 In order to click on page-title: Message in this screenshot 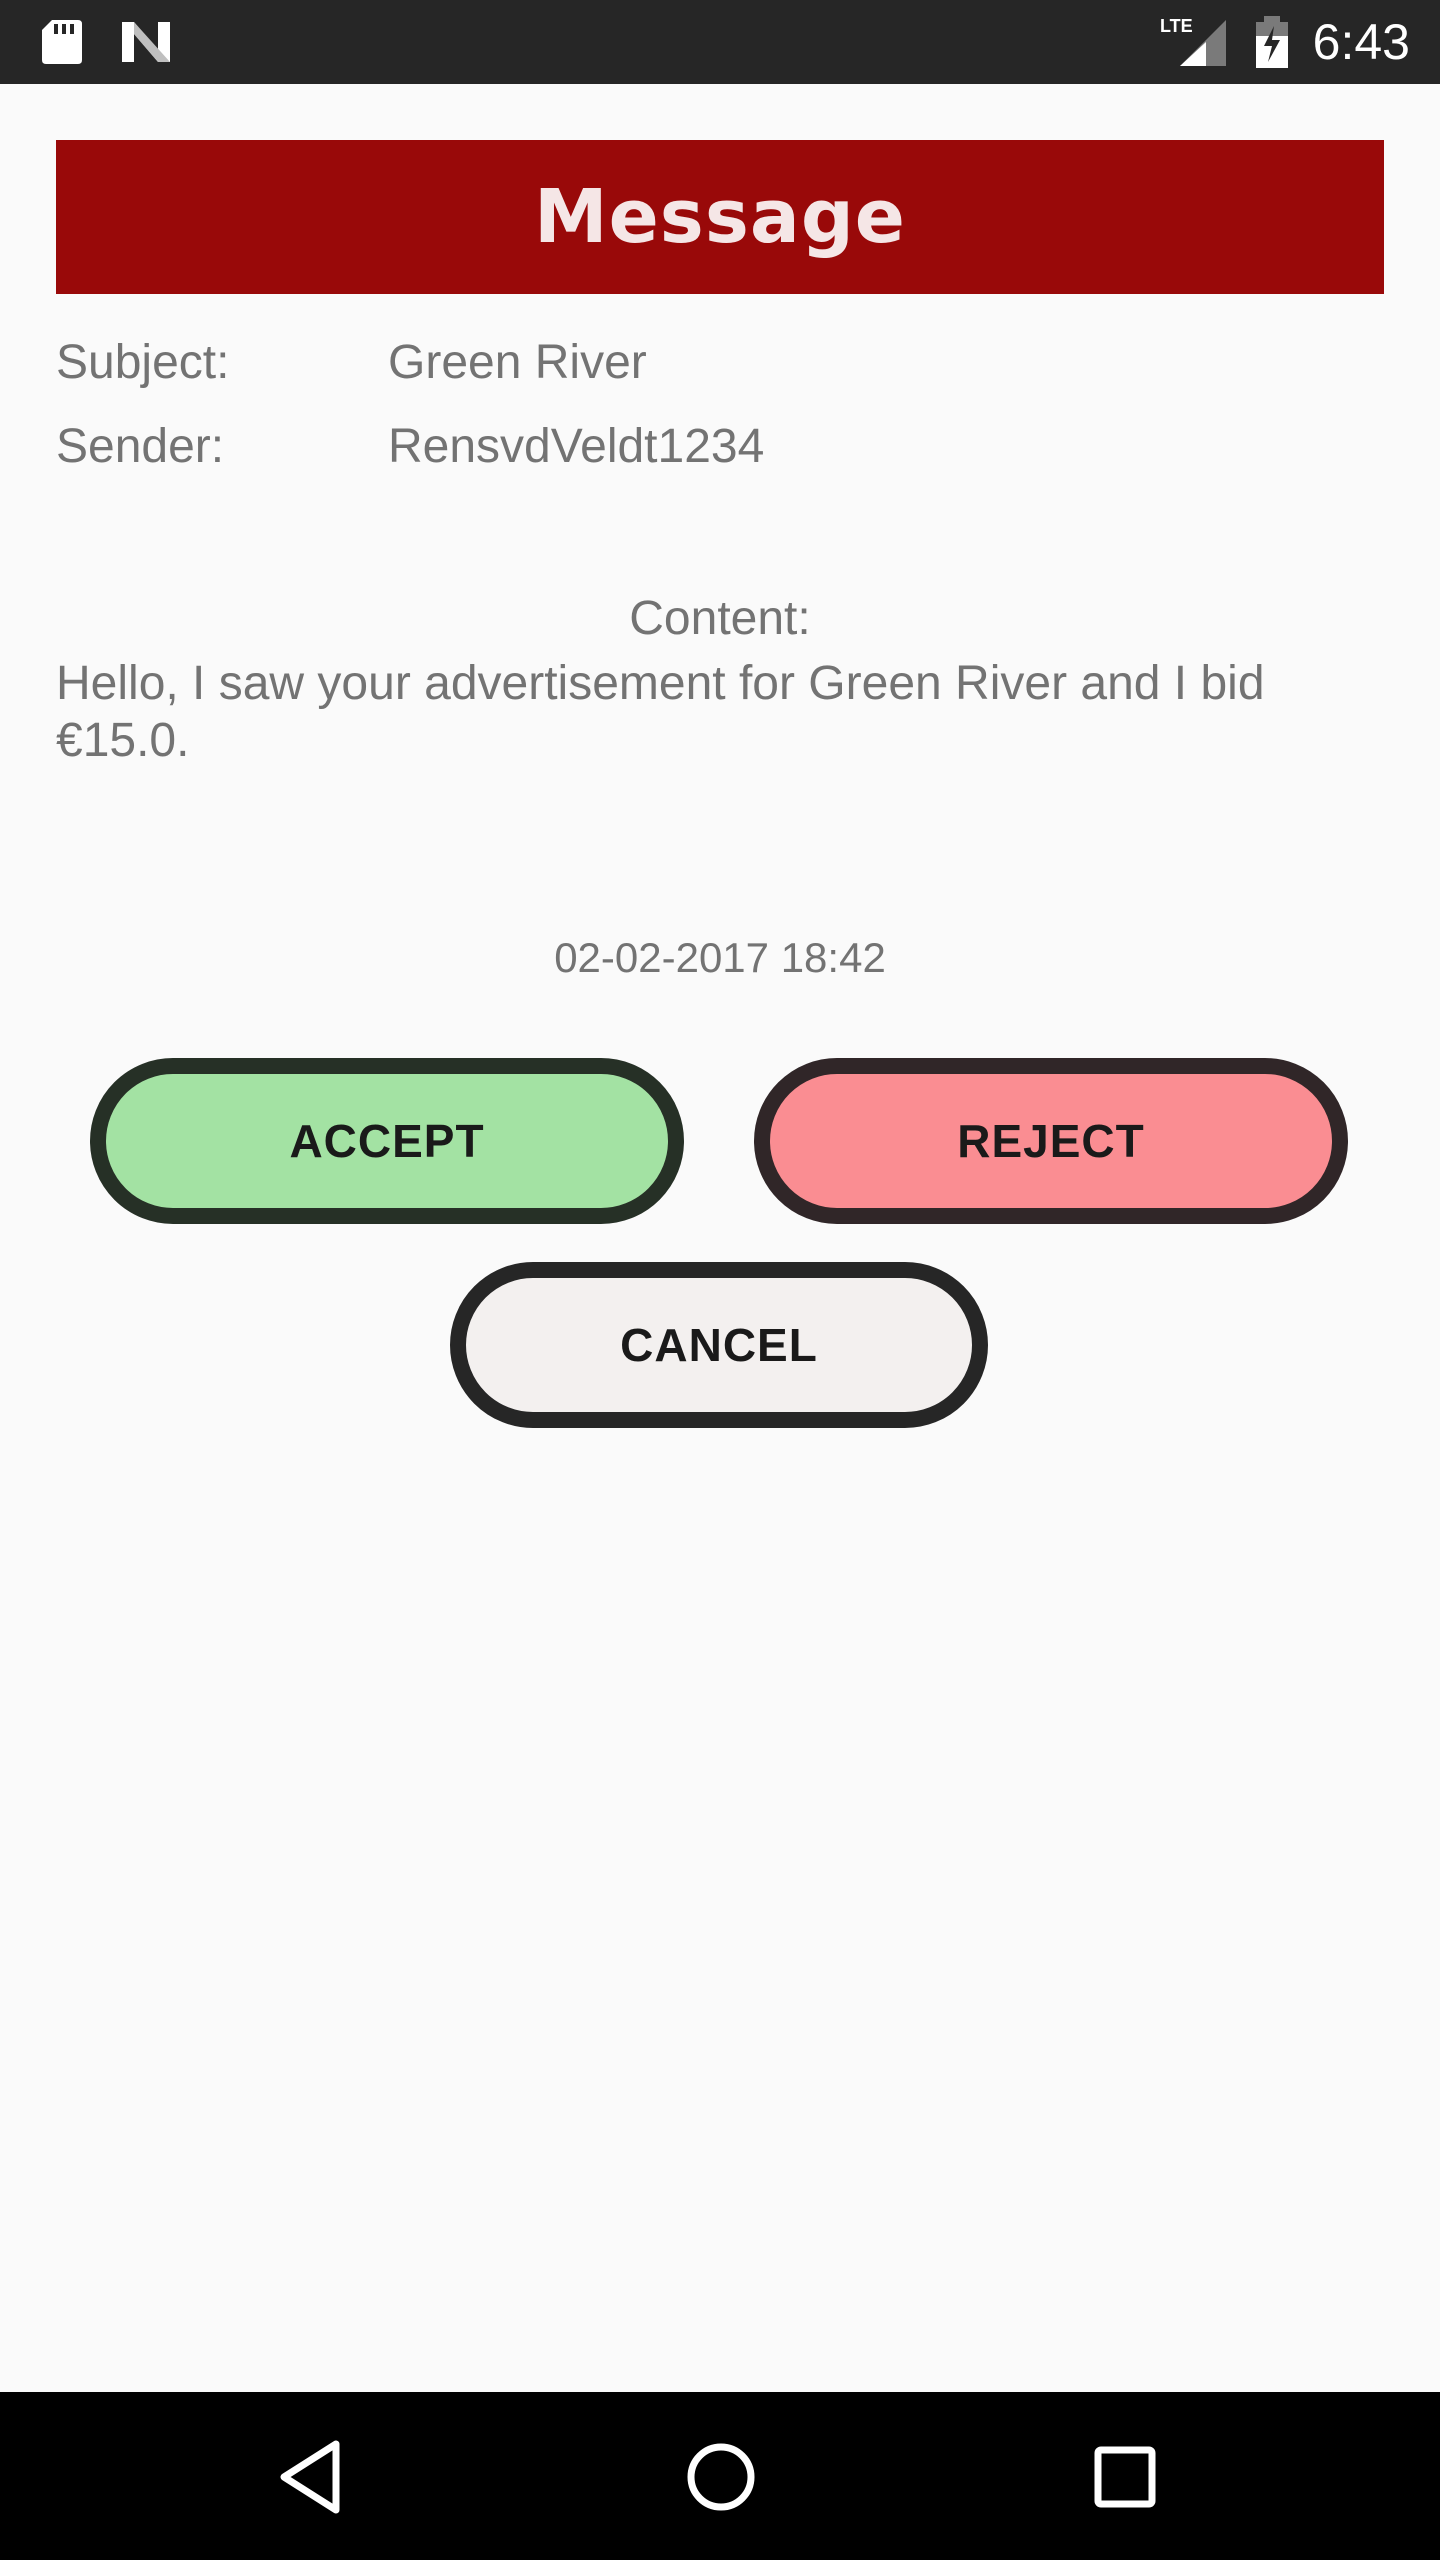, I will do `click(719, 217)`.